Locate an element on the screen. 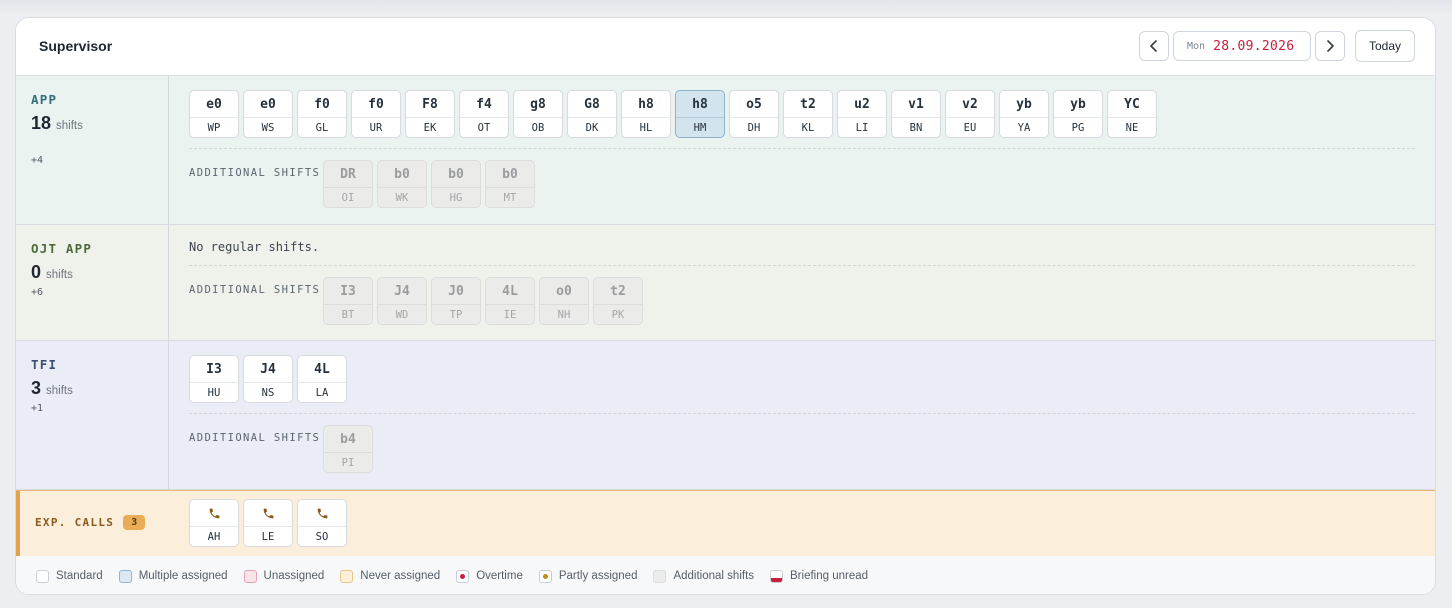  shift-tile: t2 KL is located at coordinates (808, 114).